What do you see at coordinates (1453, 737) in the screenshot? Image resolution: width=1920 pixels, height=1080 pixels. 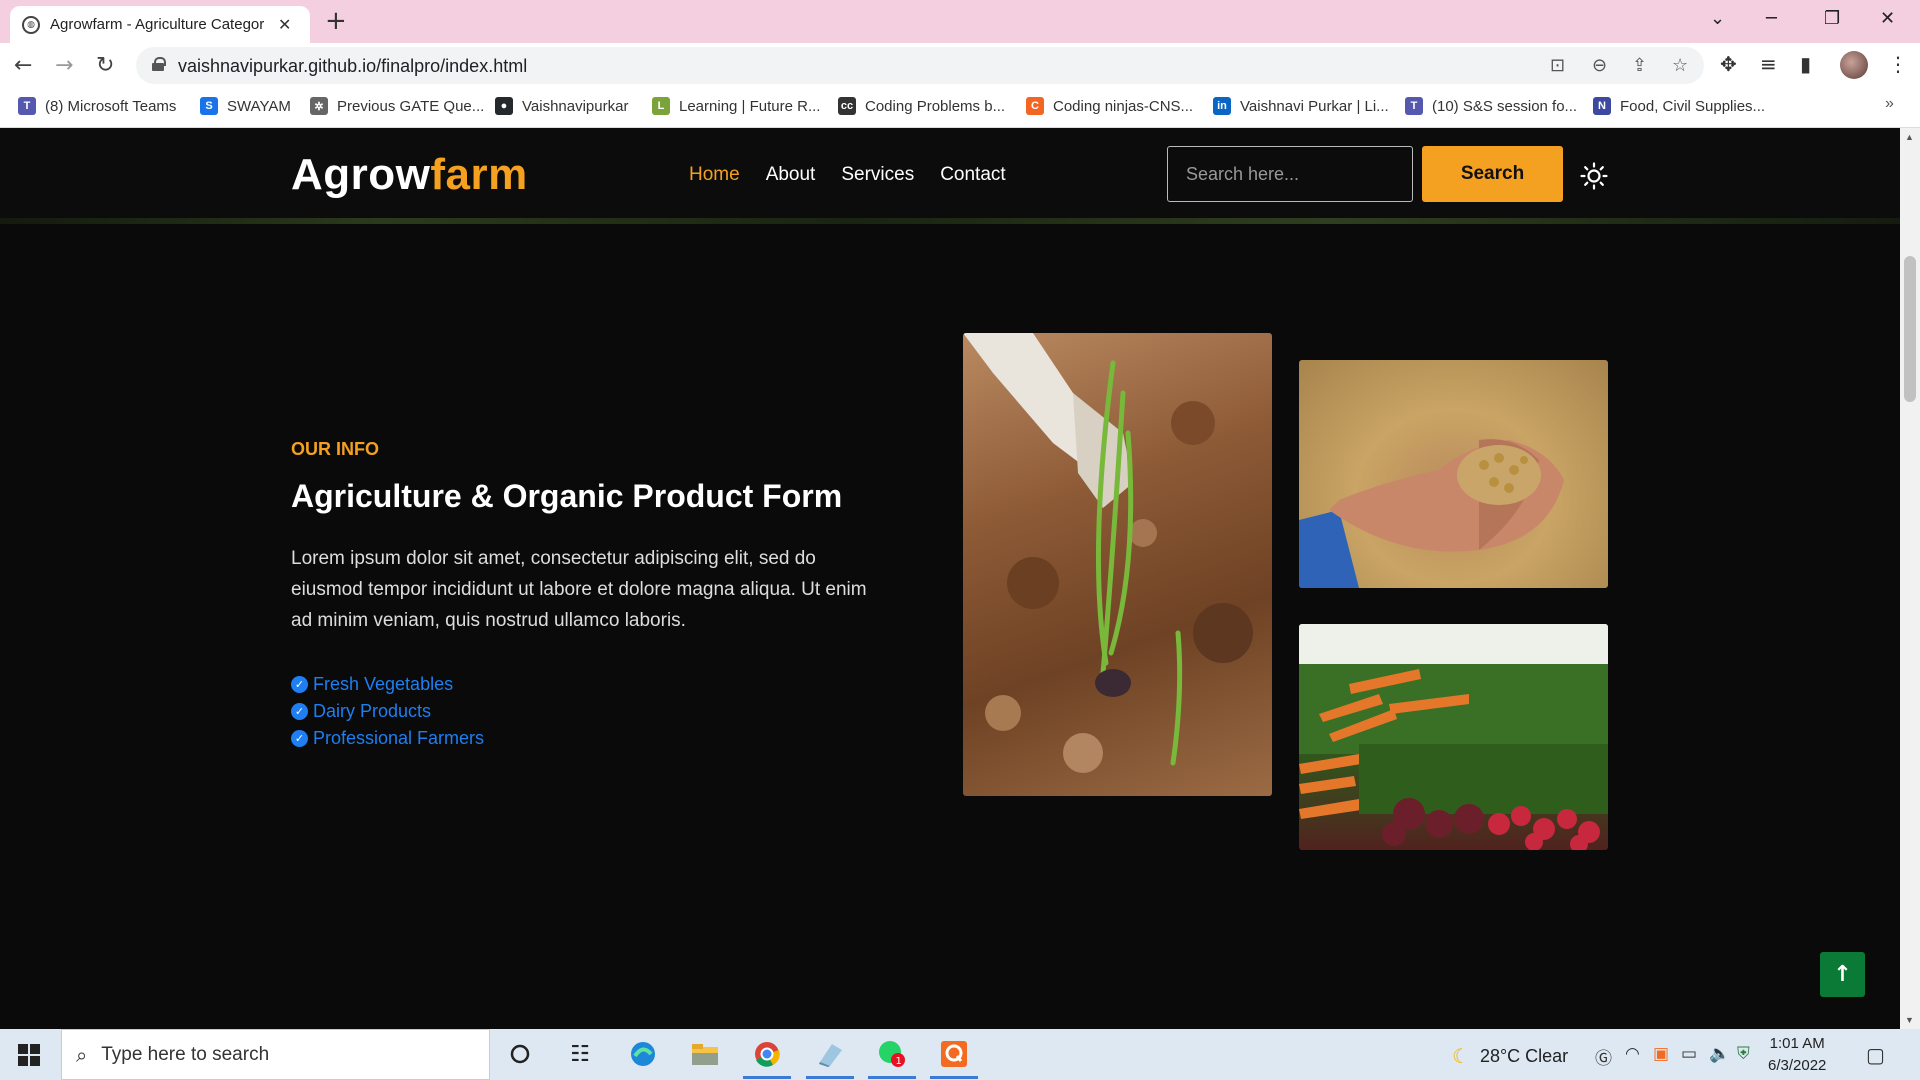 I see `photo-vegetables` at bounding box center [1453, 737].